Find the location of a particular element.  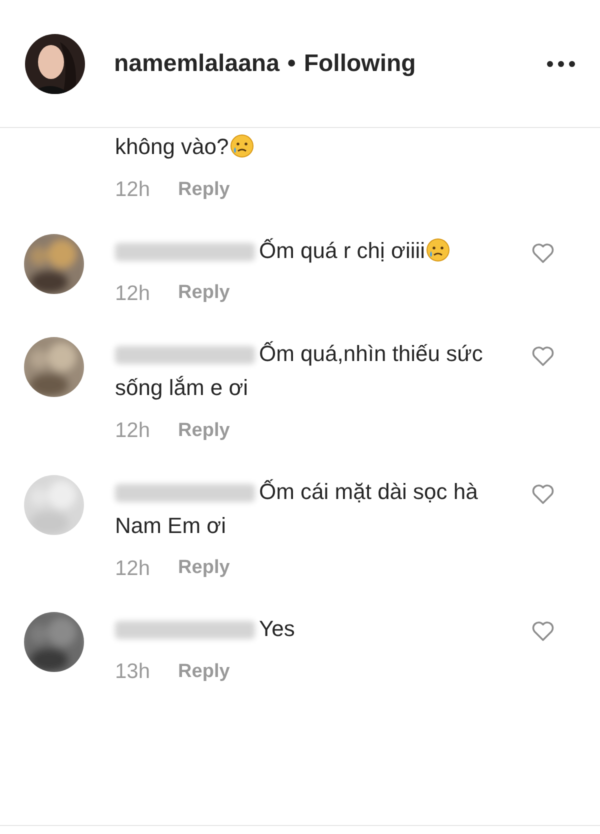

comment-text: Ốm cái mặt dài sọc hà Nam Em ơi is located at coordinates (297, 509).